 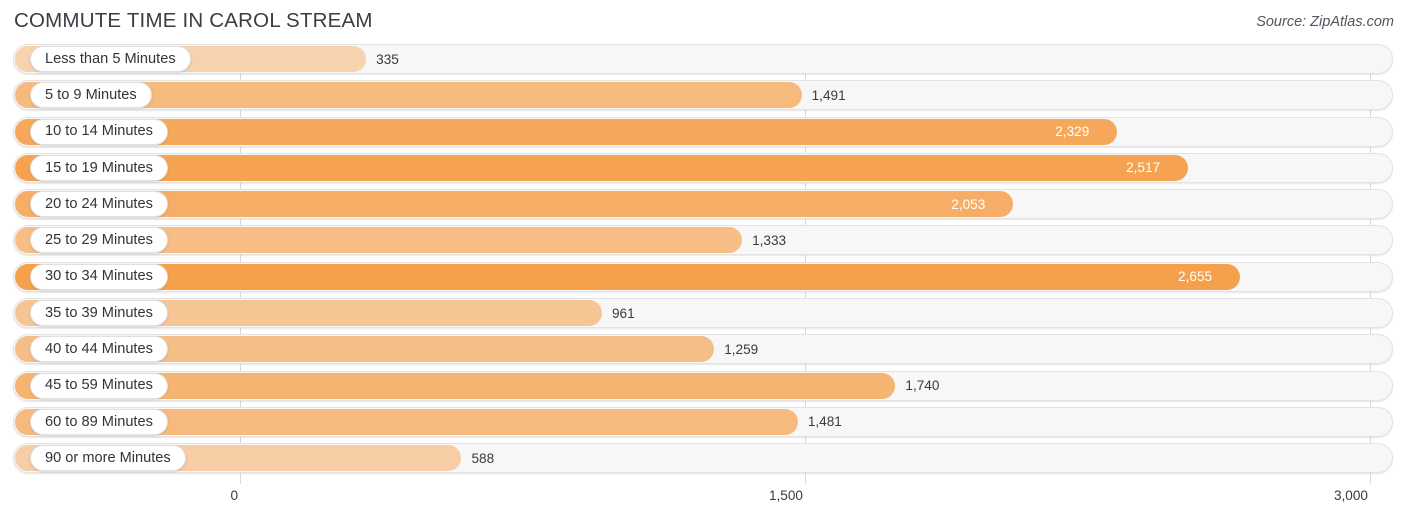 I want to click on category-label-pill: 20 to 24 Minutes, so click(x=99, y=204).